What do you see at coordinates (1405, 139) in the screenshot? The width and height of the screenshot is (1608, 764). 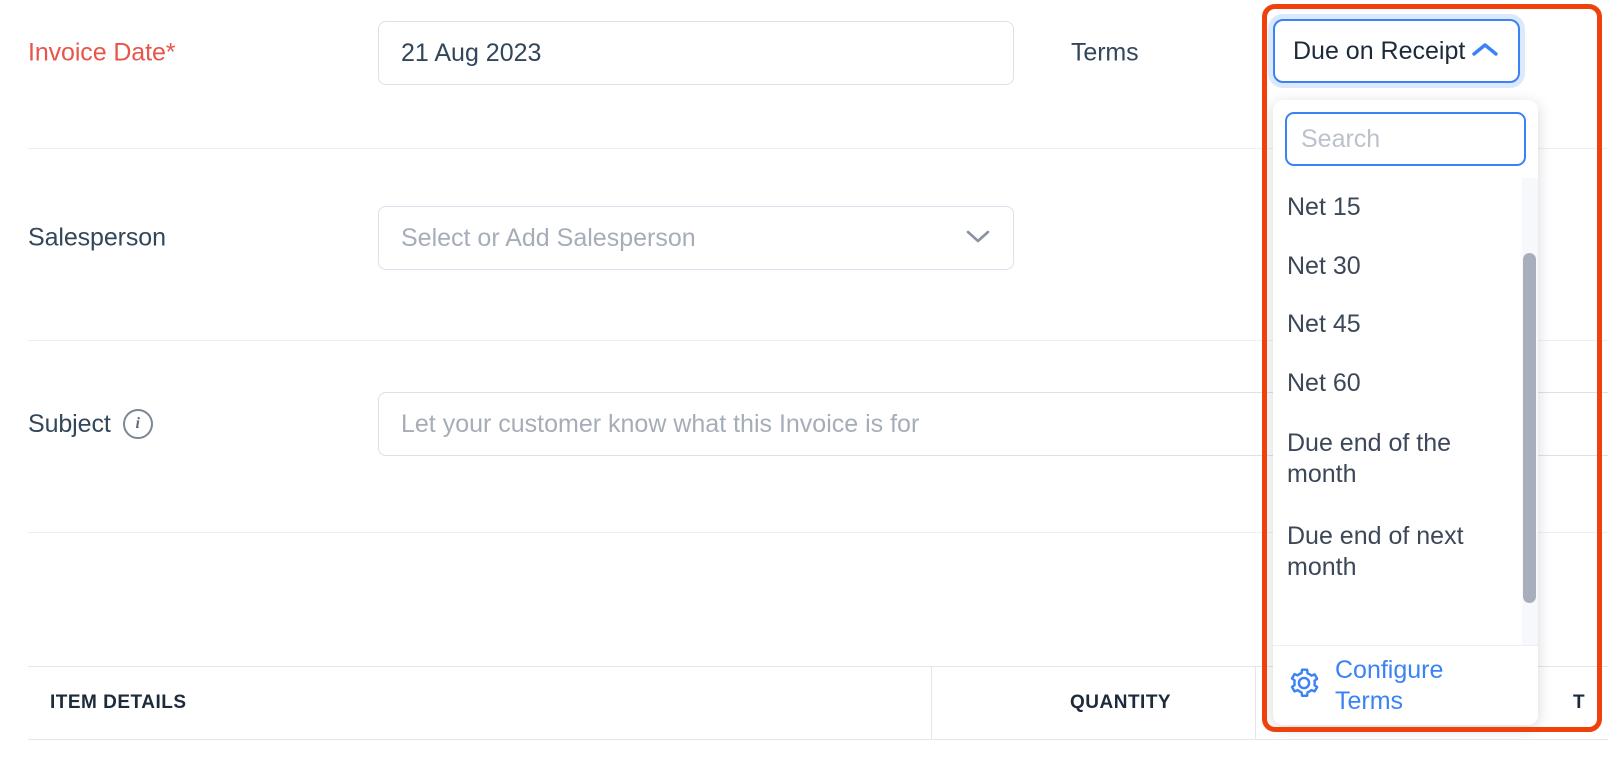 I see `terms-search-input: Search` at bounding box center [1405, 139].